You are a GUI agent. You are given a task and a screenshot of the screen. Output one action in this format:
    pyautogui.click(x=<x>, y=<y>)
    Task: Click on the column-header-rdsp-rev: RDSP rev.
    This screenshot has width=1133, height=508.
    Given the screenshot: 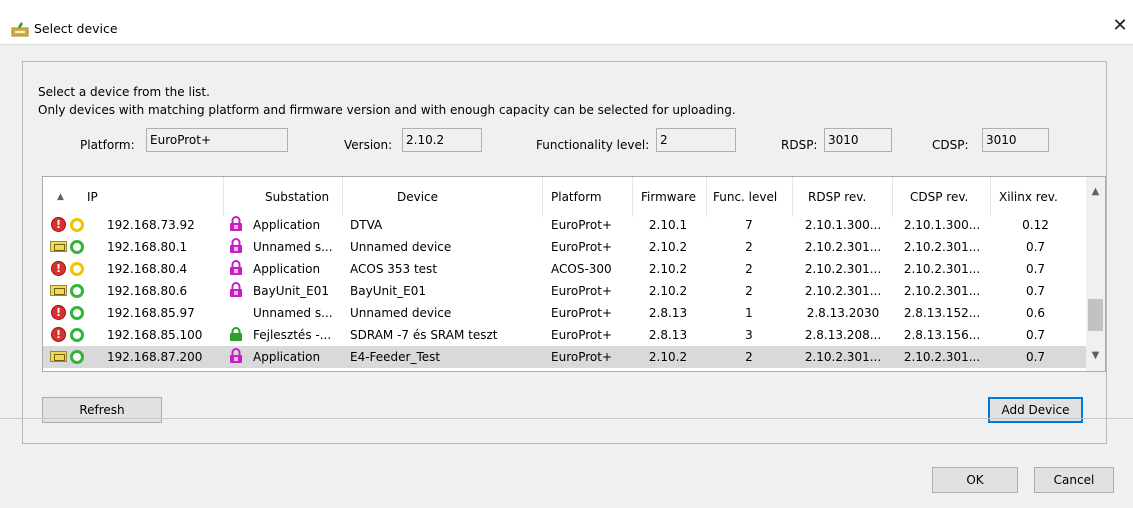 What is the action you would take?
    pyautogui.click(x=837, y=197)
    